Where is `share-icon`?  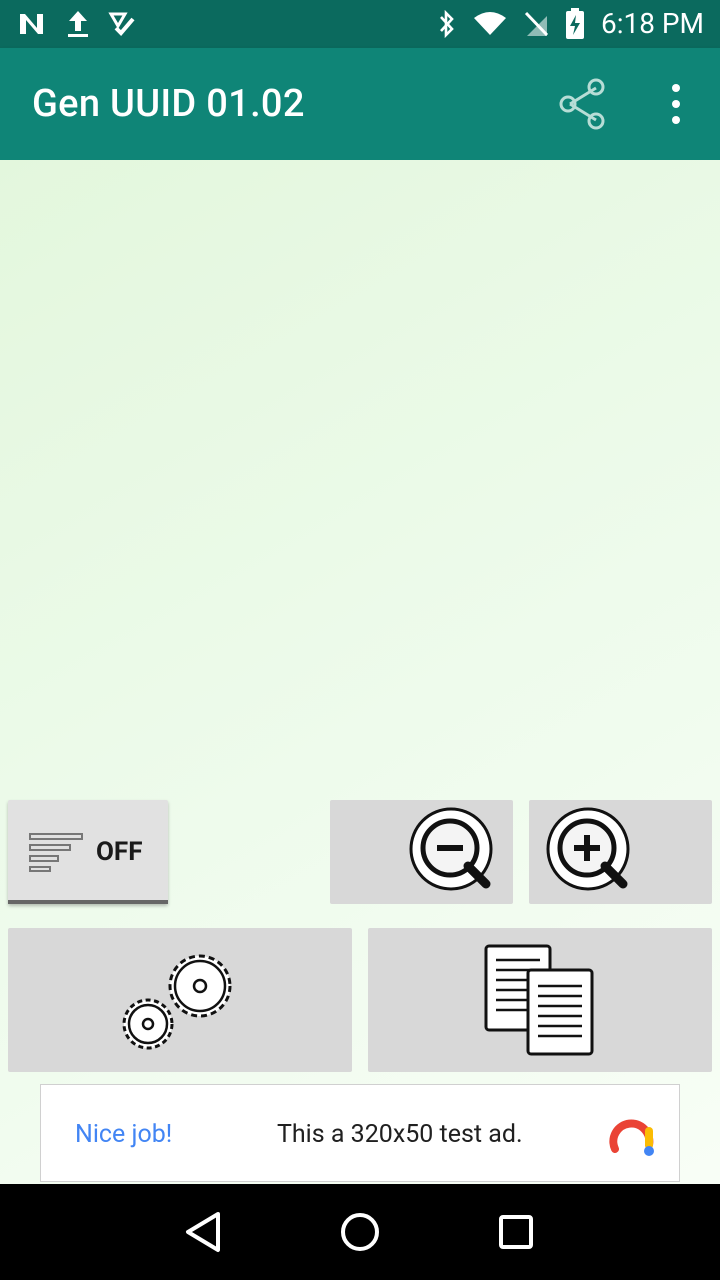 share-icon is located at coordinates (582, 104).